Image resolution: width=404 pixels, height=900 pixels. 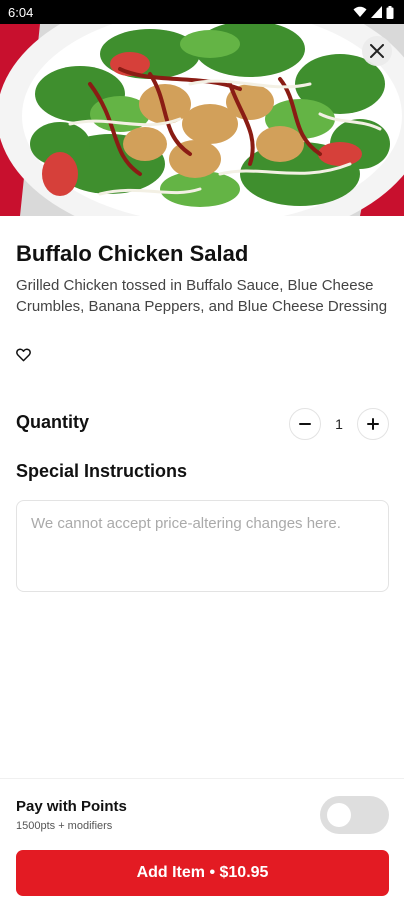 I want to click on quantity-value: 1, so click(x=339, y=424).